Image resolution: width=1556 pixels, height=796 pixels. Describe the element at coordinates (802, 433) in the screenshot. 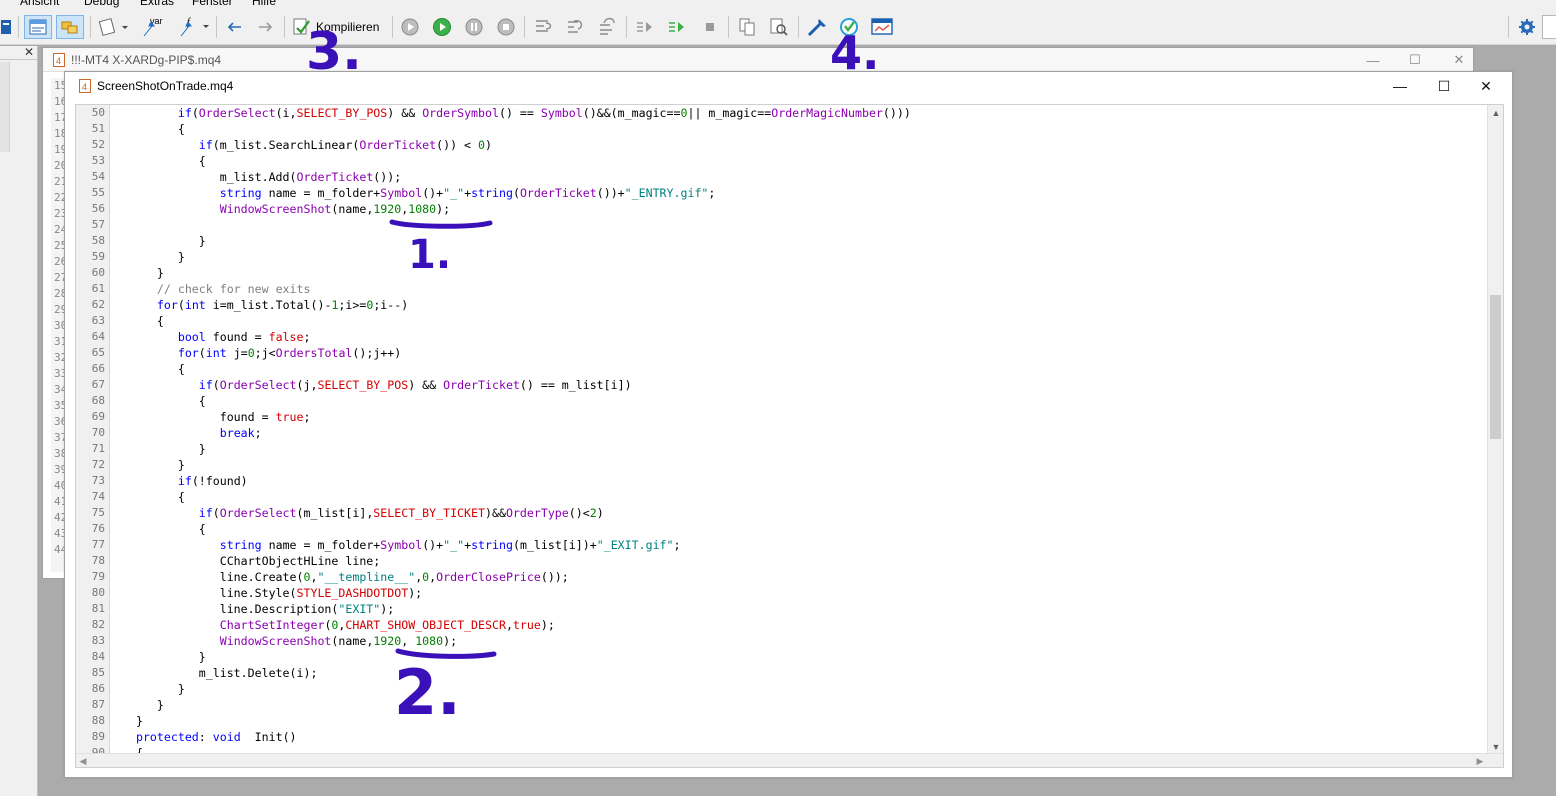

I see `code-line: break;` at that location.